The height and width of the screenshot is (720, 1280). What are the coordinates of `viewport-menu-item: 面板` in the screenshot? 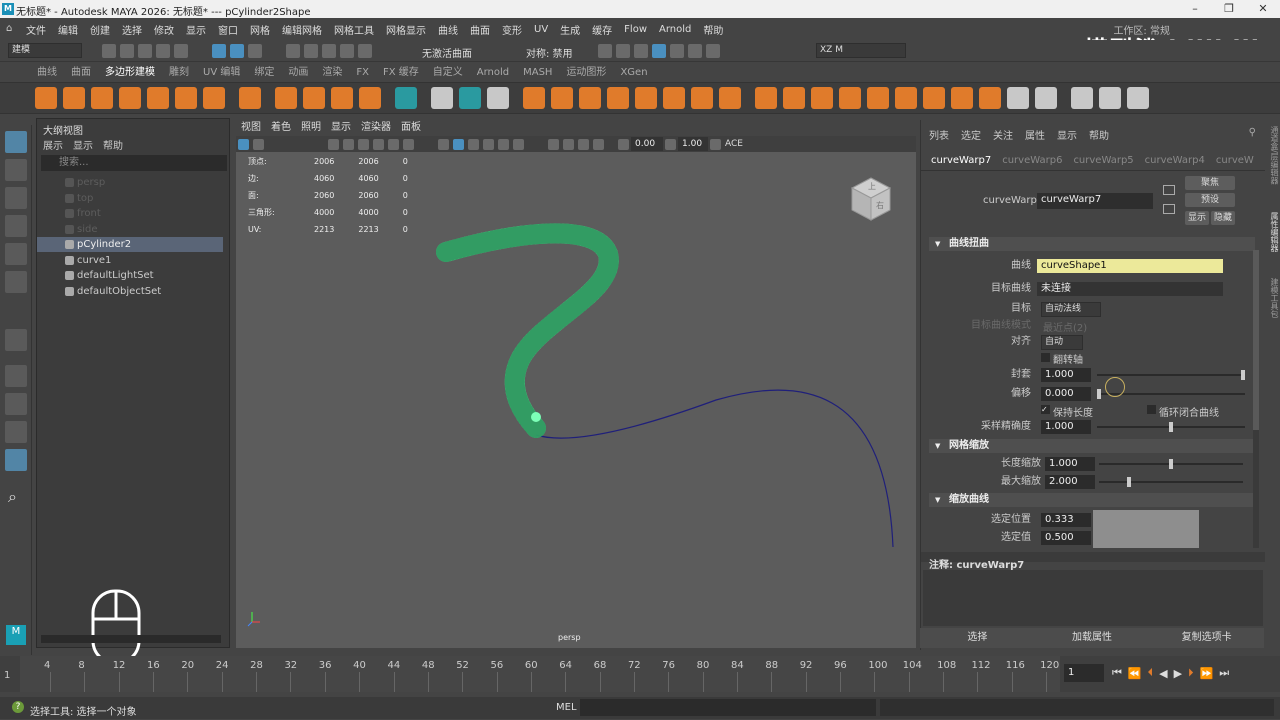 It's located at (411, 128).